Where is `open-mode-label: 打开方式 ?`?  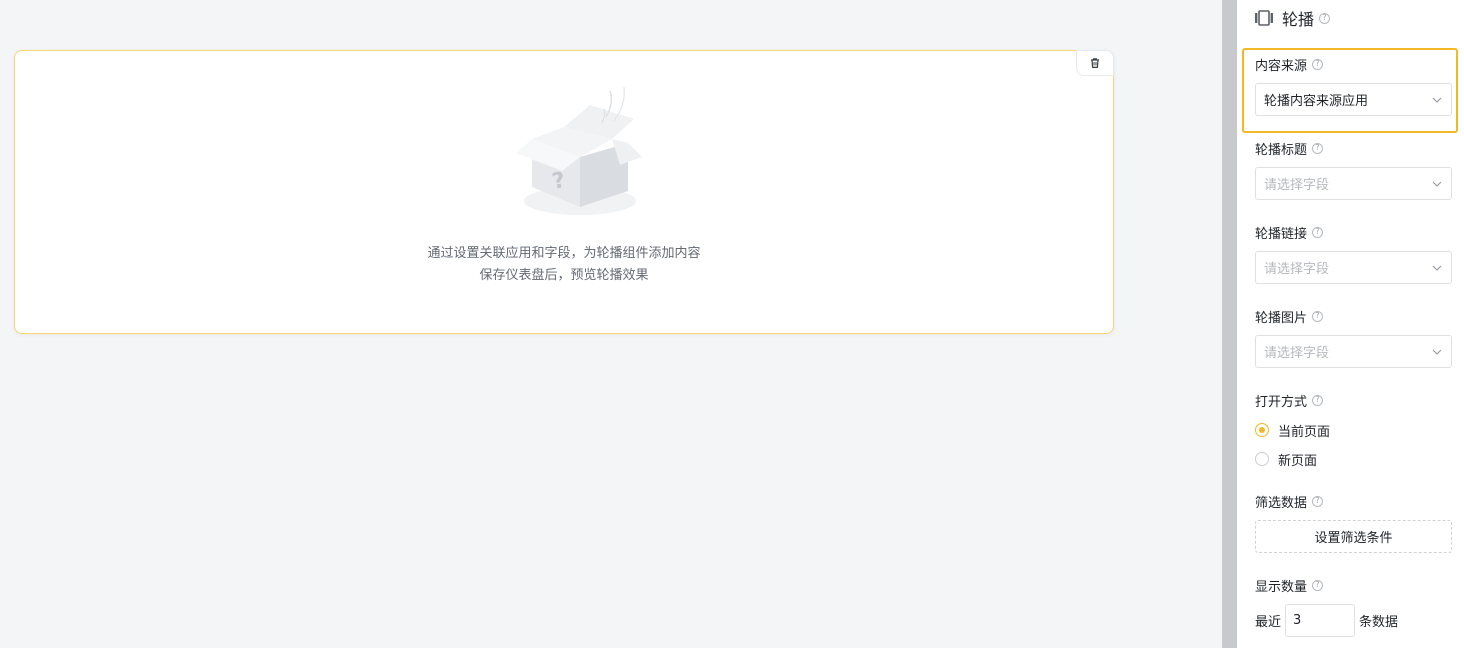
open-mode-label: 打开方式 ? is located at coordinates (1289, 400).